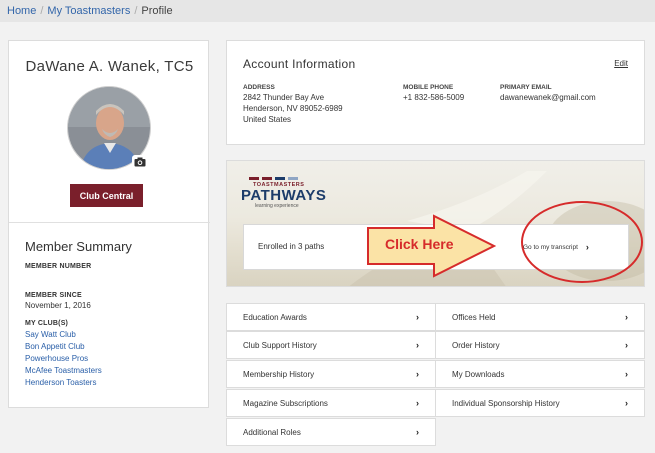  I want to click on edit-link: Edit, so click(621, 63).